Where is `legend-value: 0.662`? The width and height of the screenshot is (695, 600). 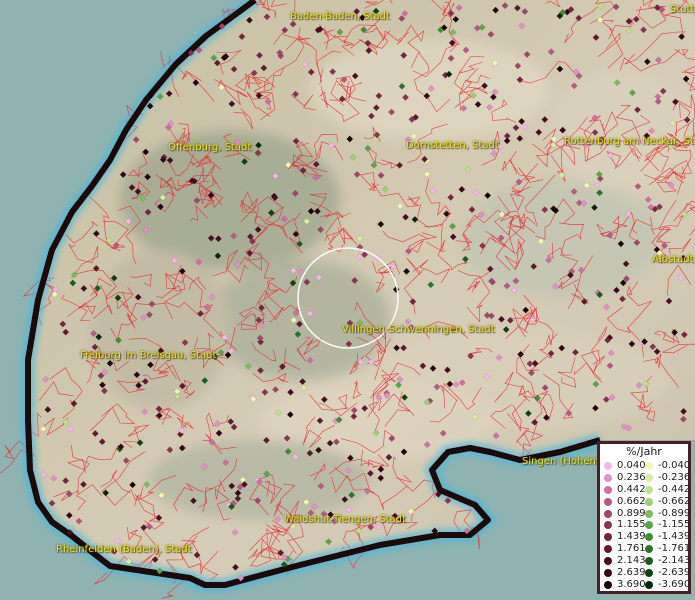
legend-value: 0.662 is located at coordinates (631, 501).